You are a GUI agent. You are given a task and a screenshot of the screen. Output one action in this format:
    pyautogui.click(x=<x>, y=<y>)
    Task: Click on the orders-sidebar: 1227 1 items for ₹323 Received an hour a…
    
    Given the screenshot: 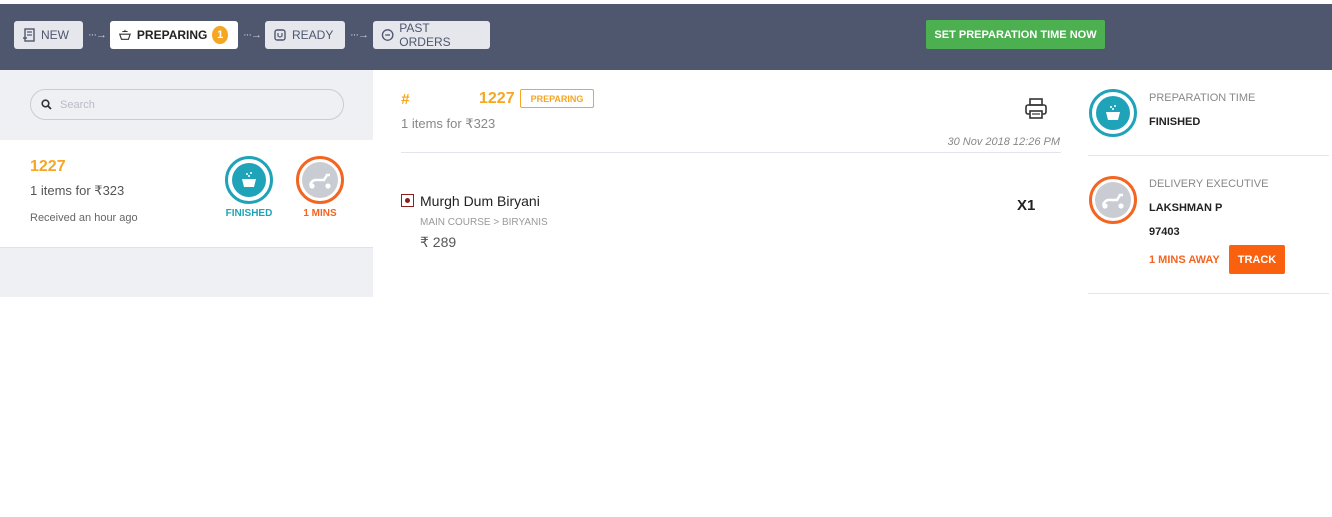 What is the action you would take?
    pyautogui.click(x=186, y=183)
    